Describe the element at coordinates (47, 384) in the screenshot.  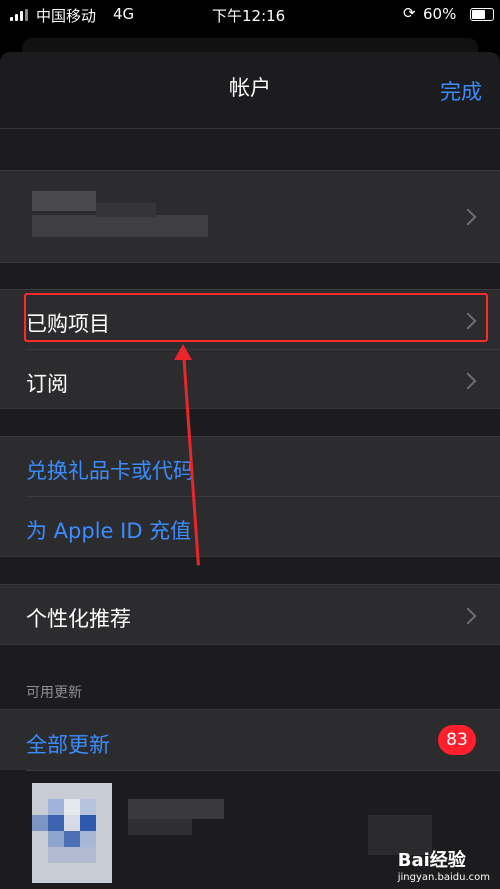
I see `subscriptions-label: 订阅` at that location.